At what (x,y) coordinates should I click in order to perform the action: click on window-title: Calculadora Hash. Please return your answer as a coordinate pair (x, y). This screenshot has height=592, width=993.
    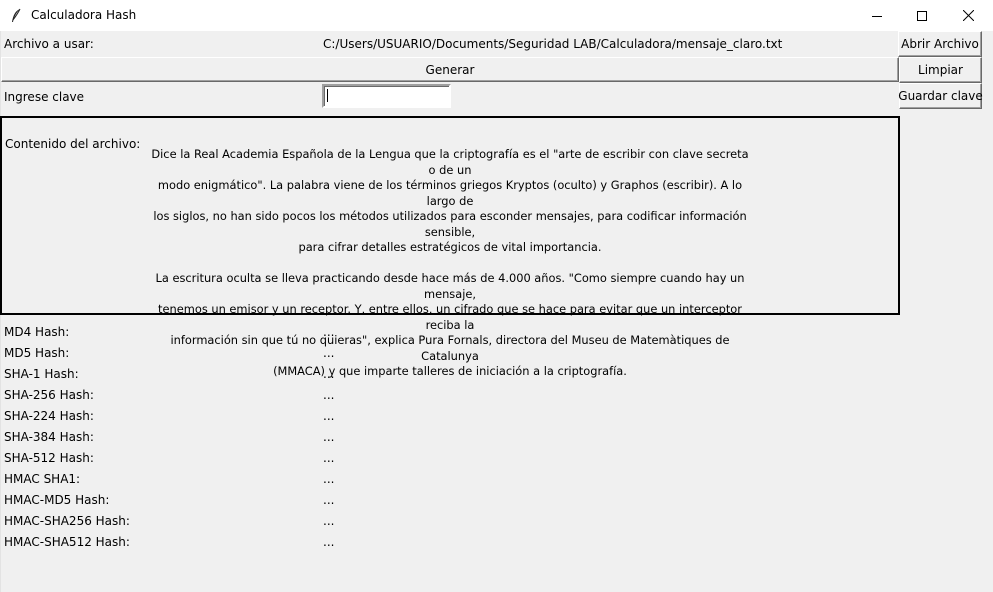
    Looking at the image, I should click on (84, 15).